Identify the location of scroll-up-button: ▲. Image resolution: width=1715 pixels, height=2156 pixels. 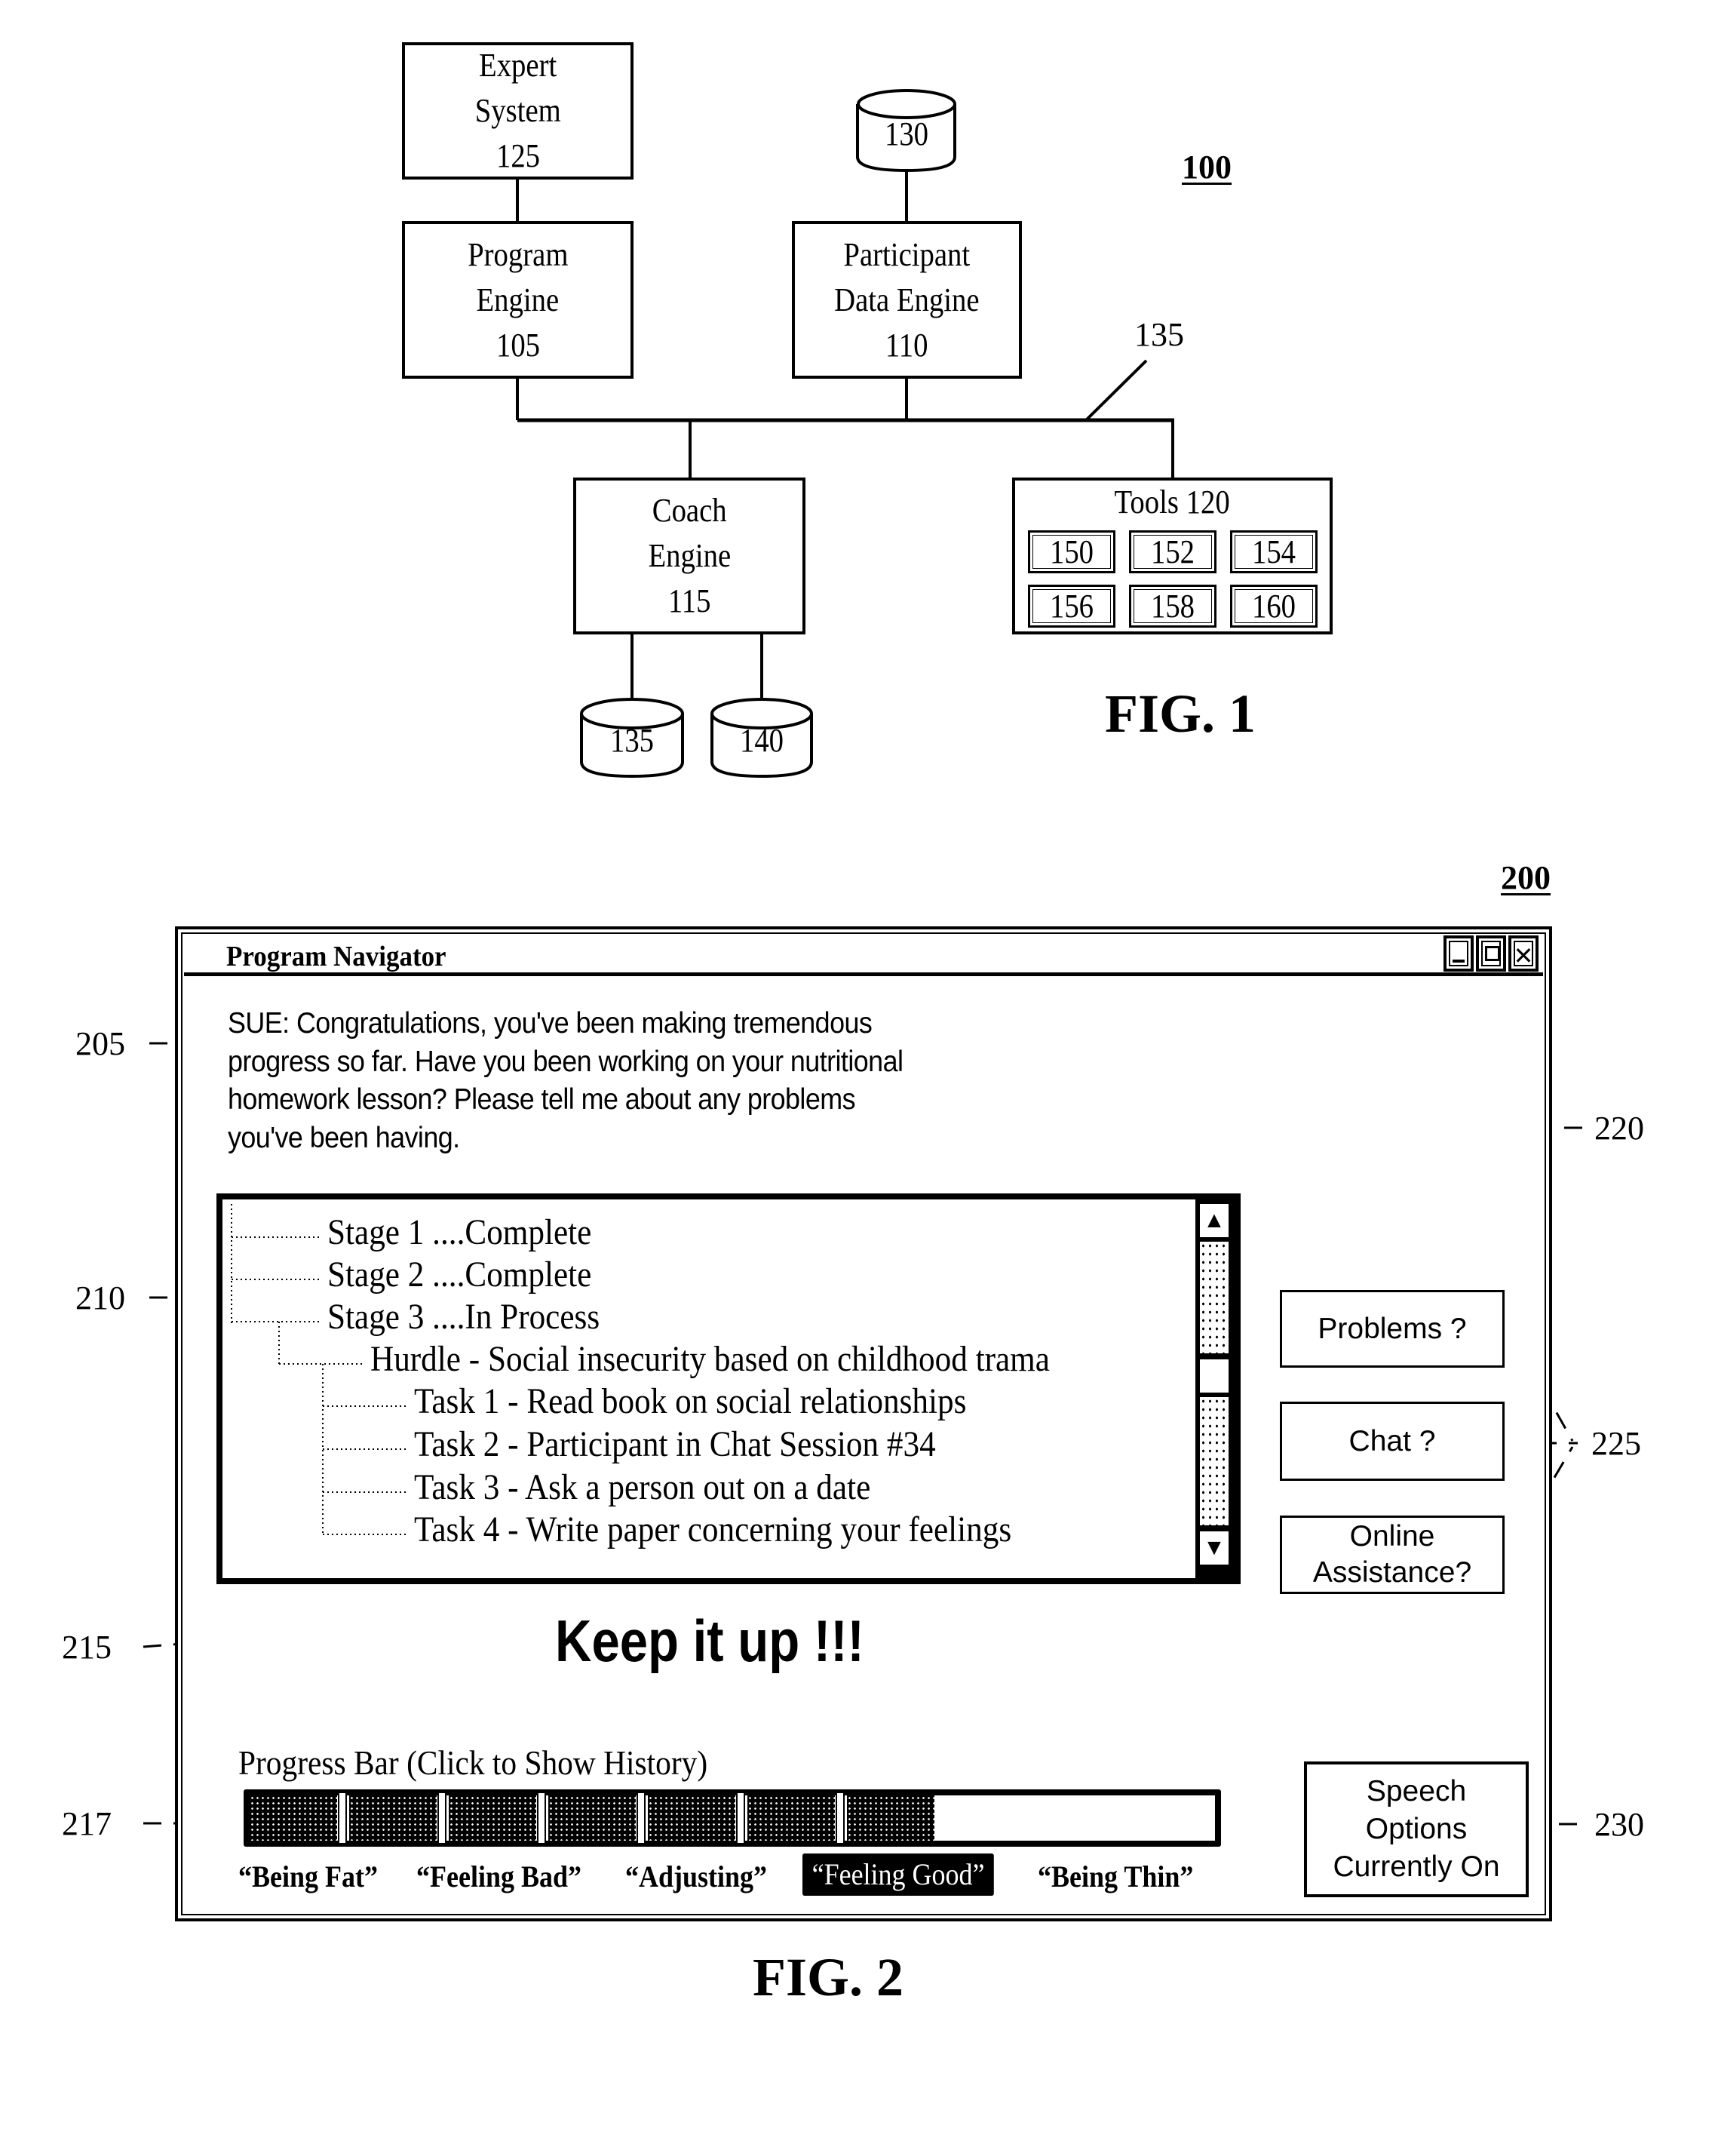
(1214, 1220).